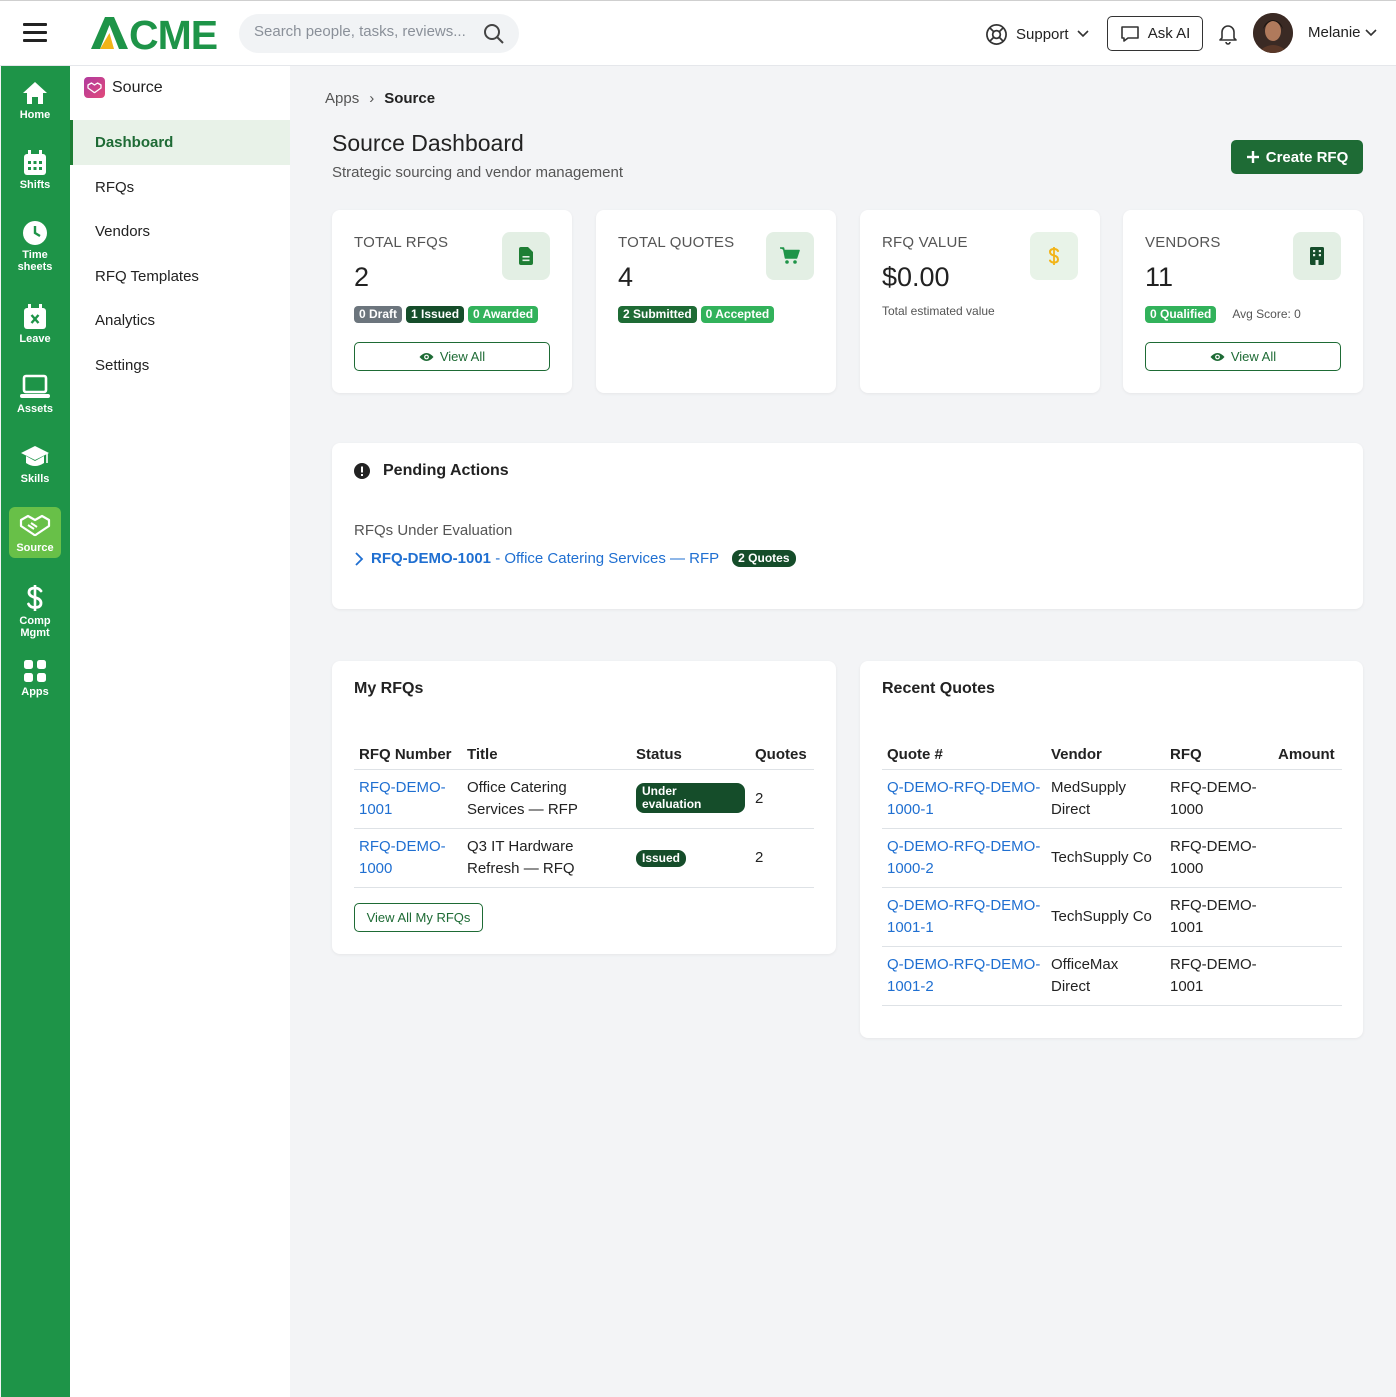 The height and width of the screenshot is (1397, 1396). What do you see at coordinates (1169, 33) in the screenshot?
I see `ask-ai-label: Ask AI` at bounding box center [1169, 33].